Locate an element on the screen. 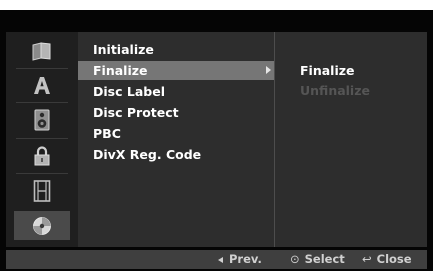  prev-hint: Prev. is located at coordinates (240, 259).